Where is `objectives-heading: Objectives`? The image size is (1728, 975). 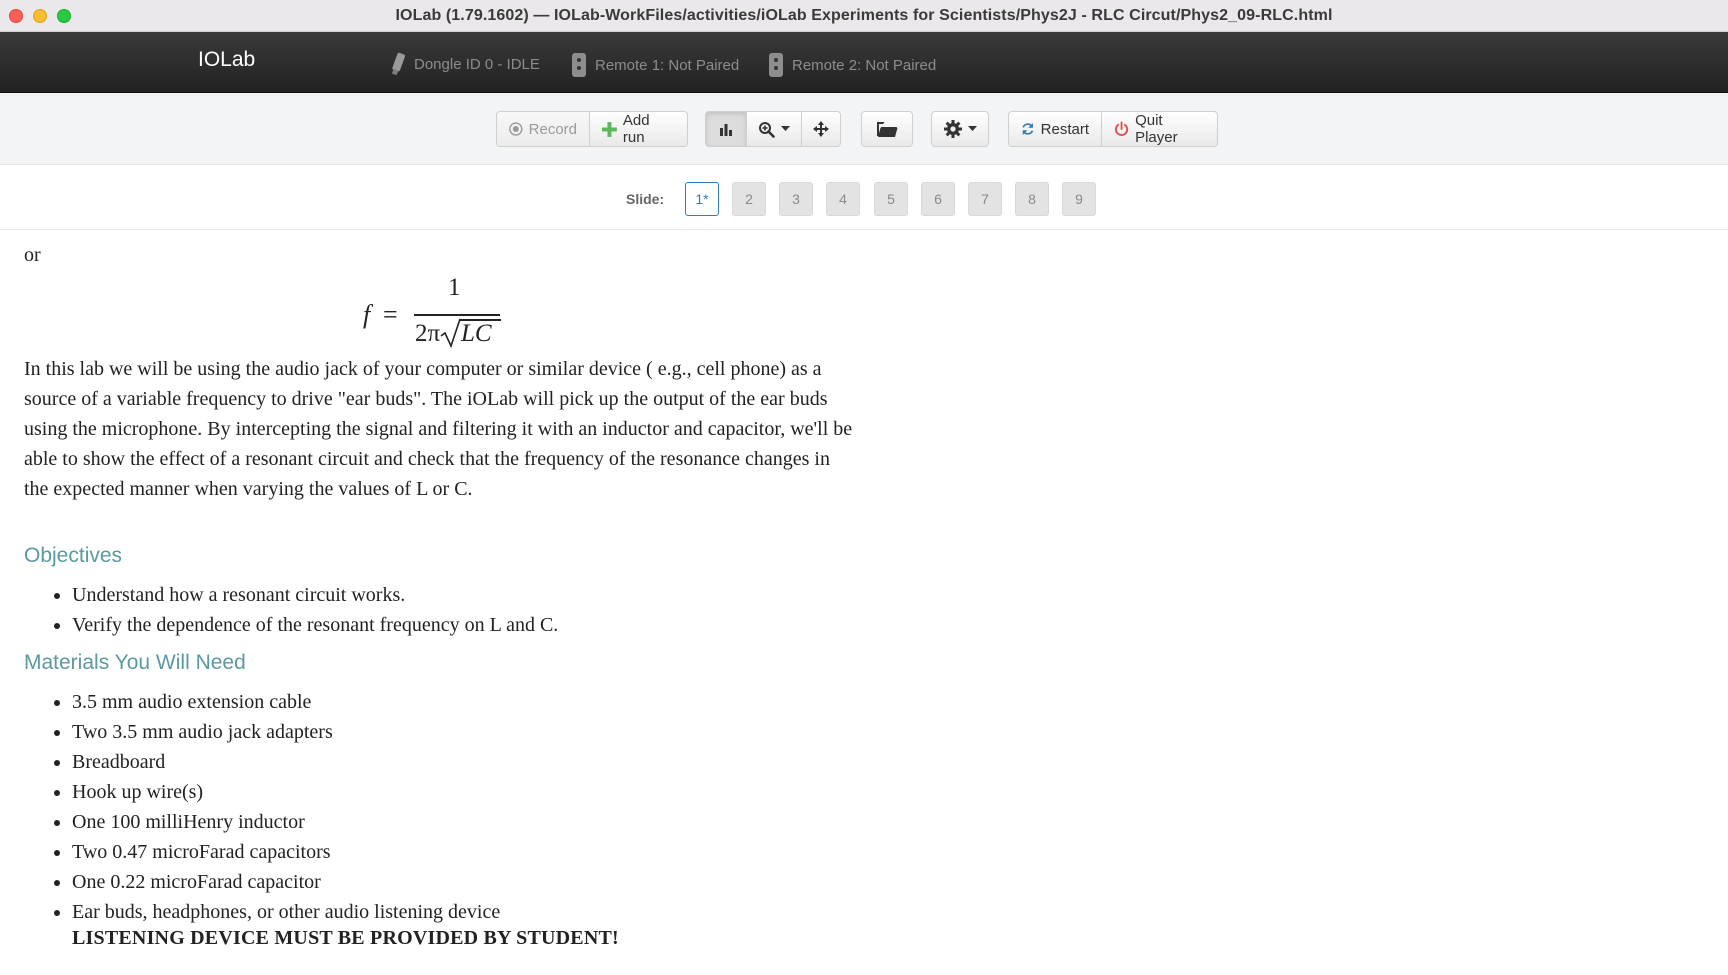 objectives-heading: Objectives is located at coordinates (73, 555).